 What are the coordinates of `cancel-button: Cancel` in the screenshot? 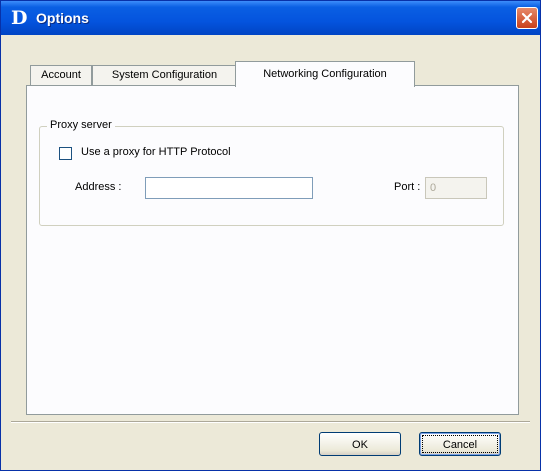 It's located at (460, 444).